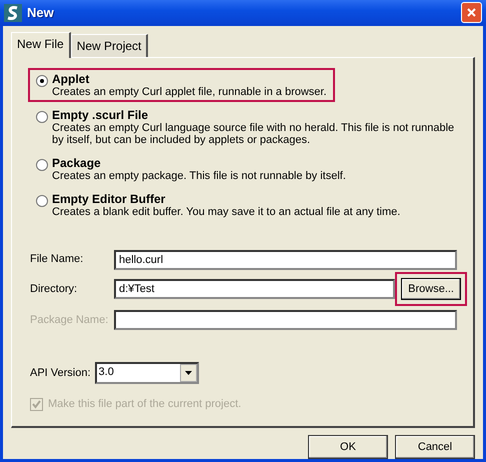 The image size is (486, 462). I want to click on close-icon, so click(471, 12).